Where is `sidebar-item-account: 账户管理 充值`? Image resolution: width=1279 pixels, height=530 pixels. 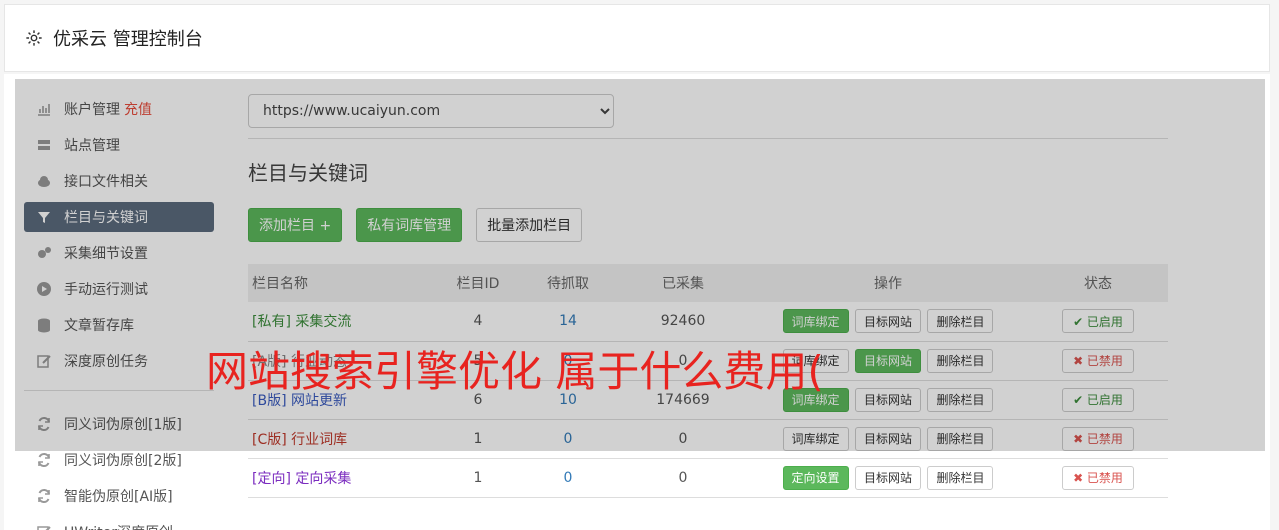 sidebar-item-account: 账户管理 充值 is located at coordinates (119, 109).